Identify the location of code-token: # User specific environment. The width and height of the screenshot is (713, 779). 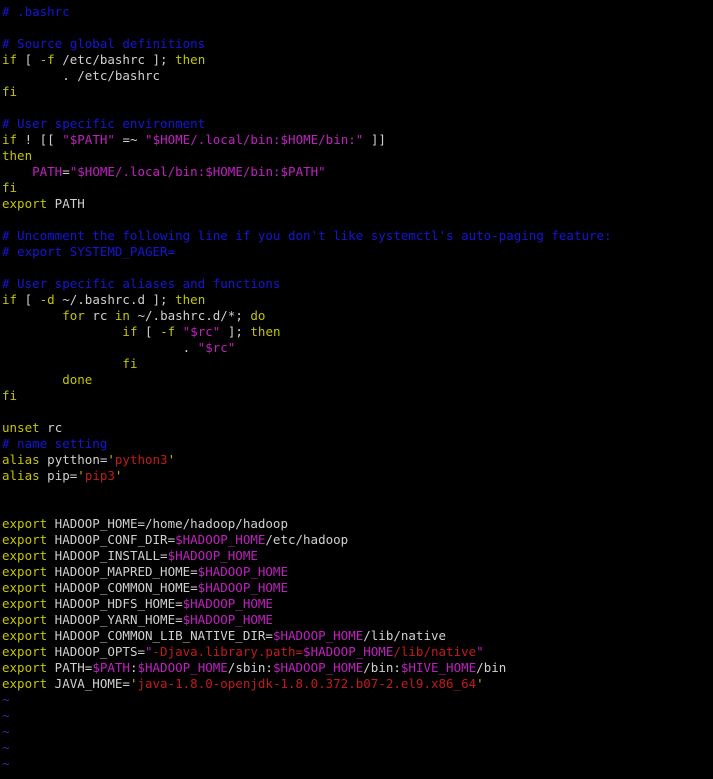
(104, 123).